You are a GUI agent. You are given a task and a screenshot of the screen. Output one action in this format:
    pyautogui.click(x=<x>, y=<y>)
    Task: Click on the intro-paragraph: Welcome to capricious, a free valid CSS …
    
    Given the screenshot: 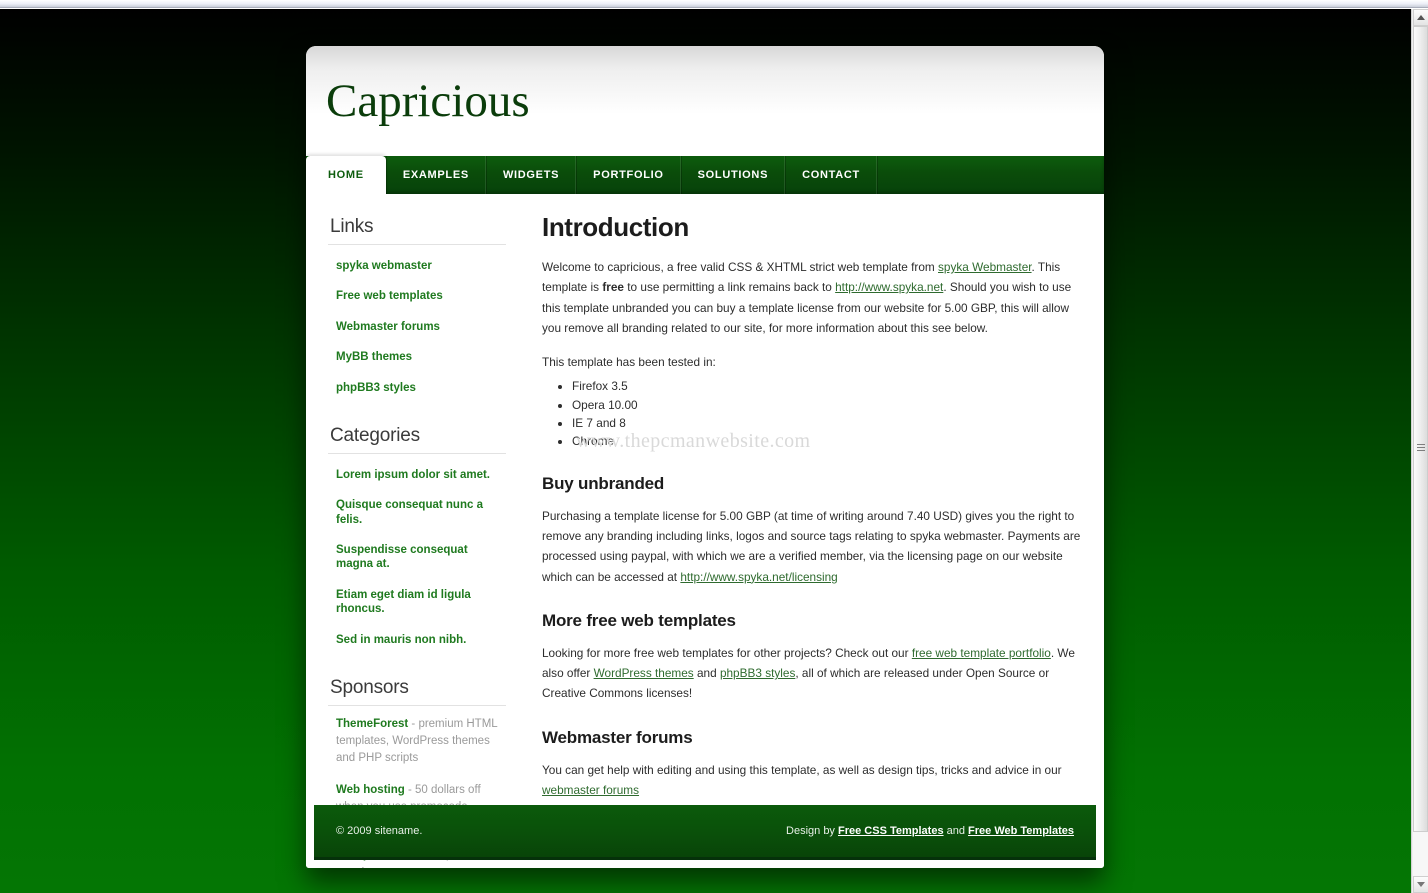 What is the action you would take?
    pyautogui.click(x=814, y=297)
    